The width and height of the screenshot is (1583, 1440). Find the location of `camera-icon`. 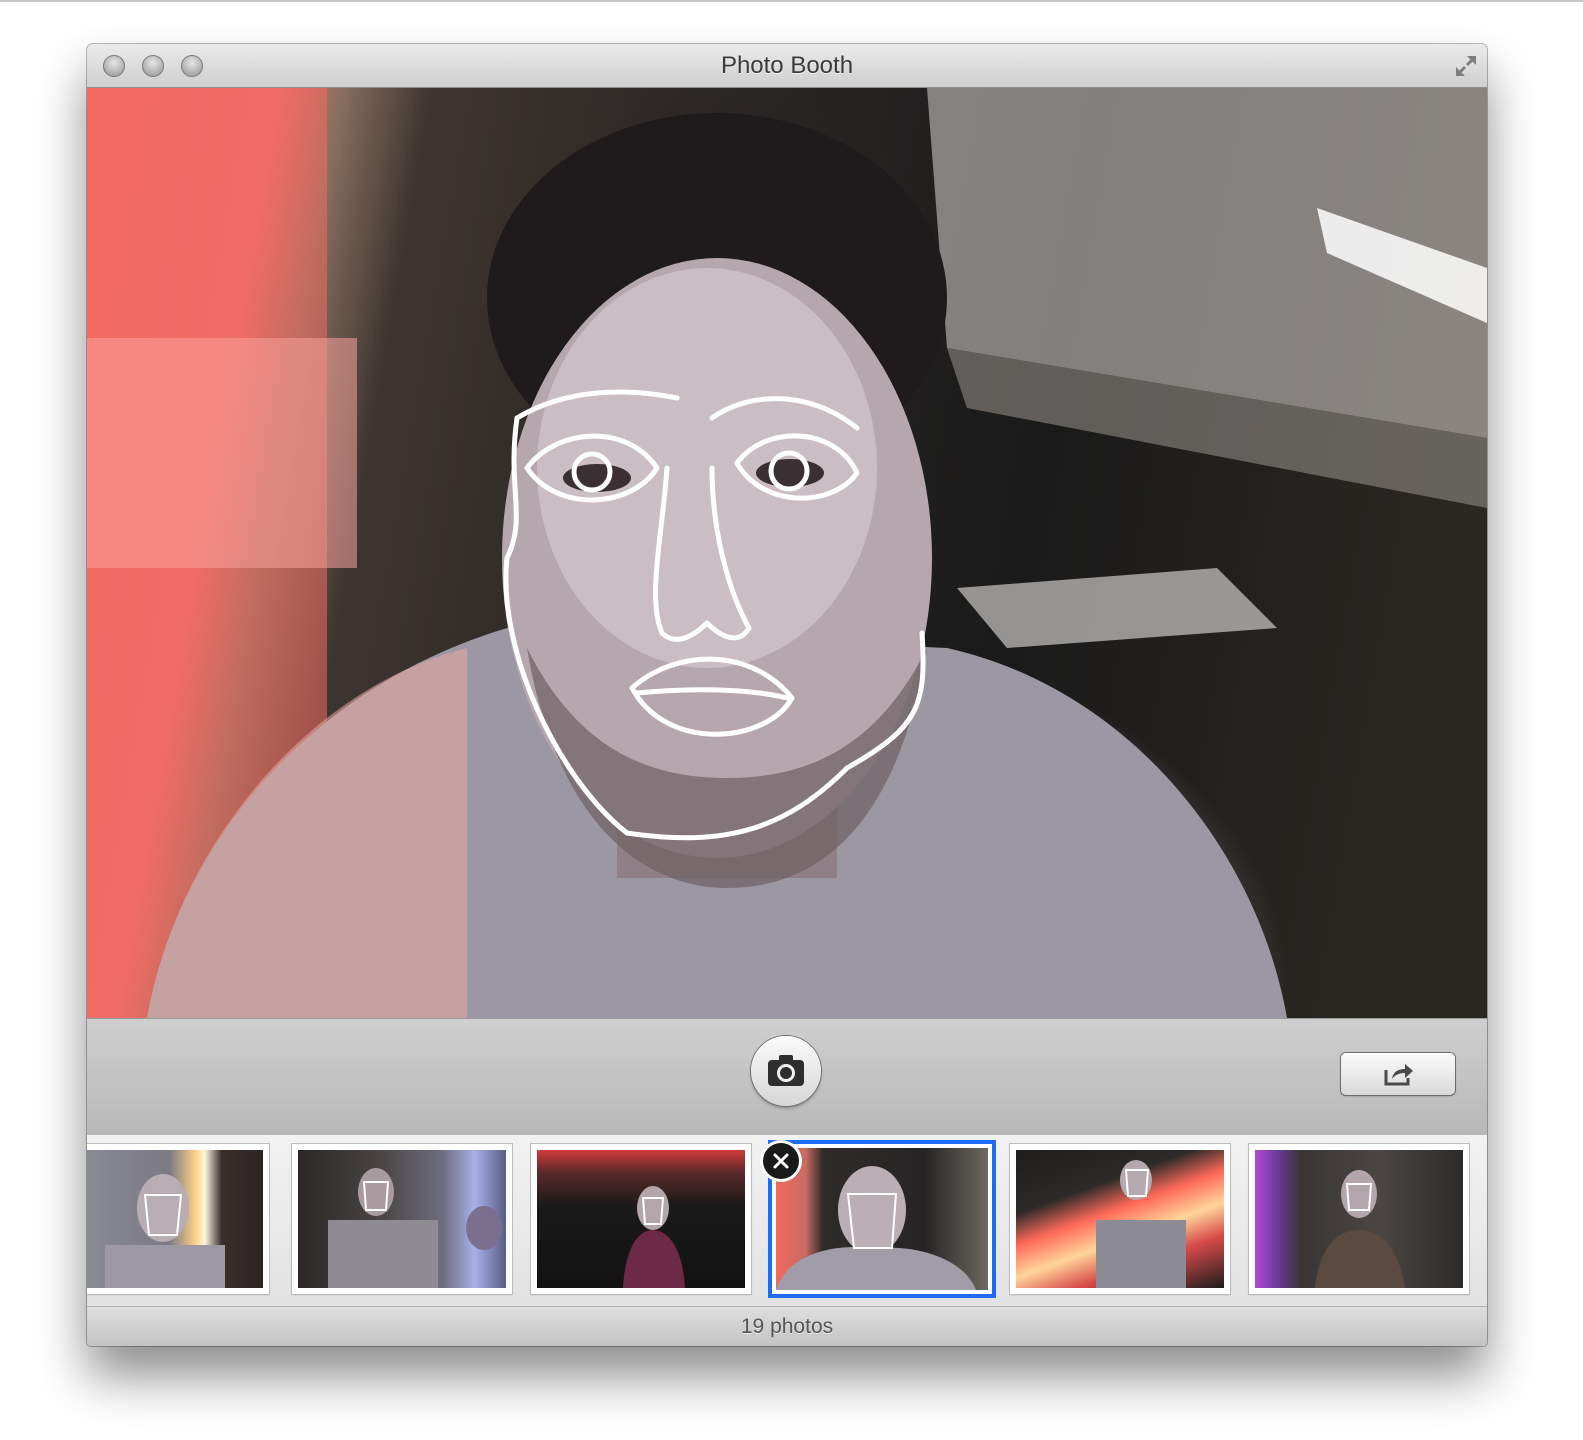

camera-icon is located at coordinates (786, 1070).